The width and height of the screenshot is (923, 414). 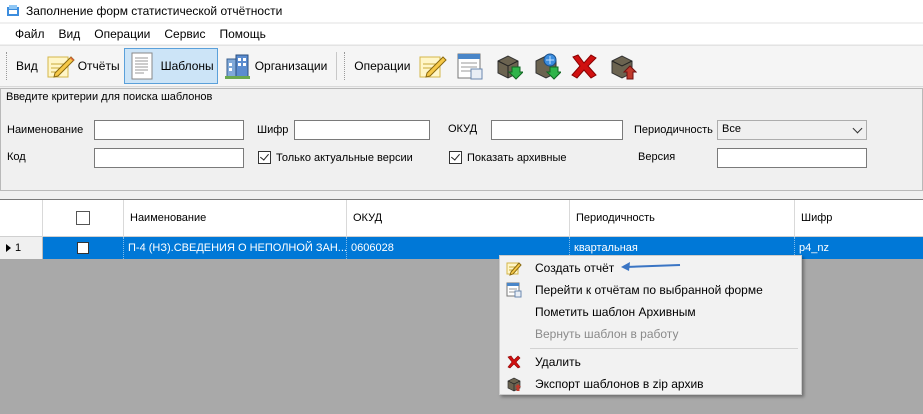 I want to click on toolbar-view-label: Вид, so click(x=27, y=66).